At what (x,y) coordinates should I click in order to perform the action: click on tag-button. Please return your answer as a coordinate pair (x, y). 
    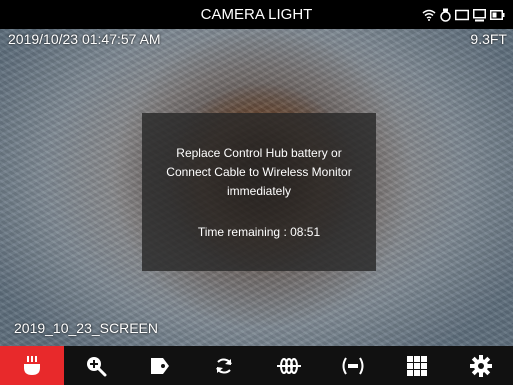
    Looking at the image, I should click on (160, 365).